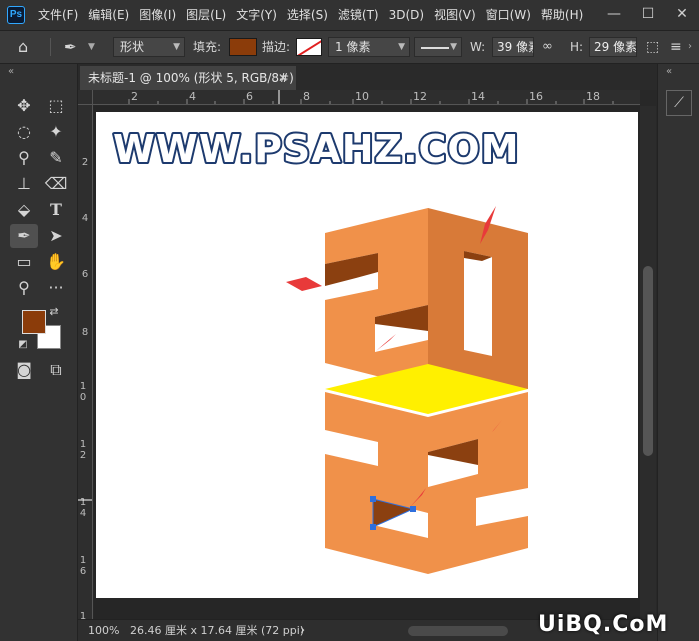 The width and height of the screenshot is (699, 641). What do you see at coordinates (309, 47) in the screenshot?
I see `stroke-color-swatch` at bounding box center [309, 47].